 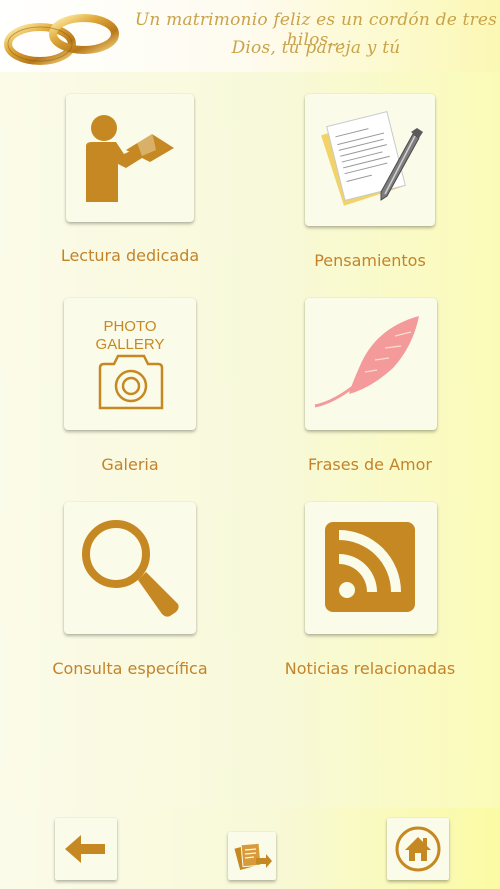 I want to click on cards-share-icon, so click(x=253, y=856).